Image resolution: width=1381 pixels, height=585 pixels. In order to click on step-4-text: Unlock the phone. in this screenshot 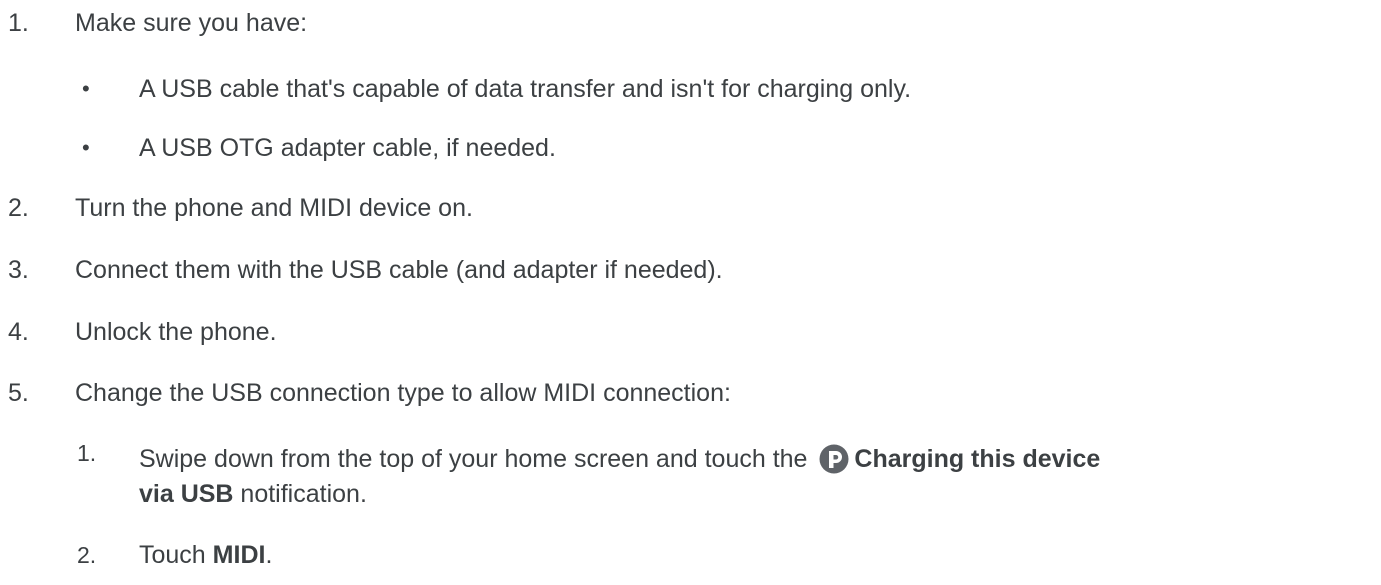, I will do `click(176, 332)`.